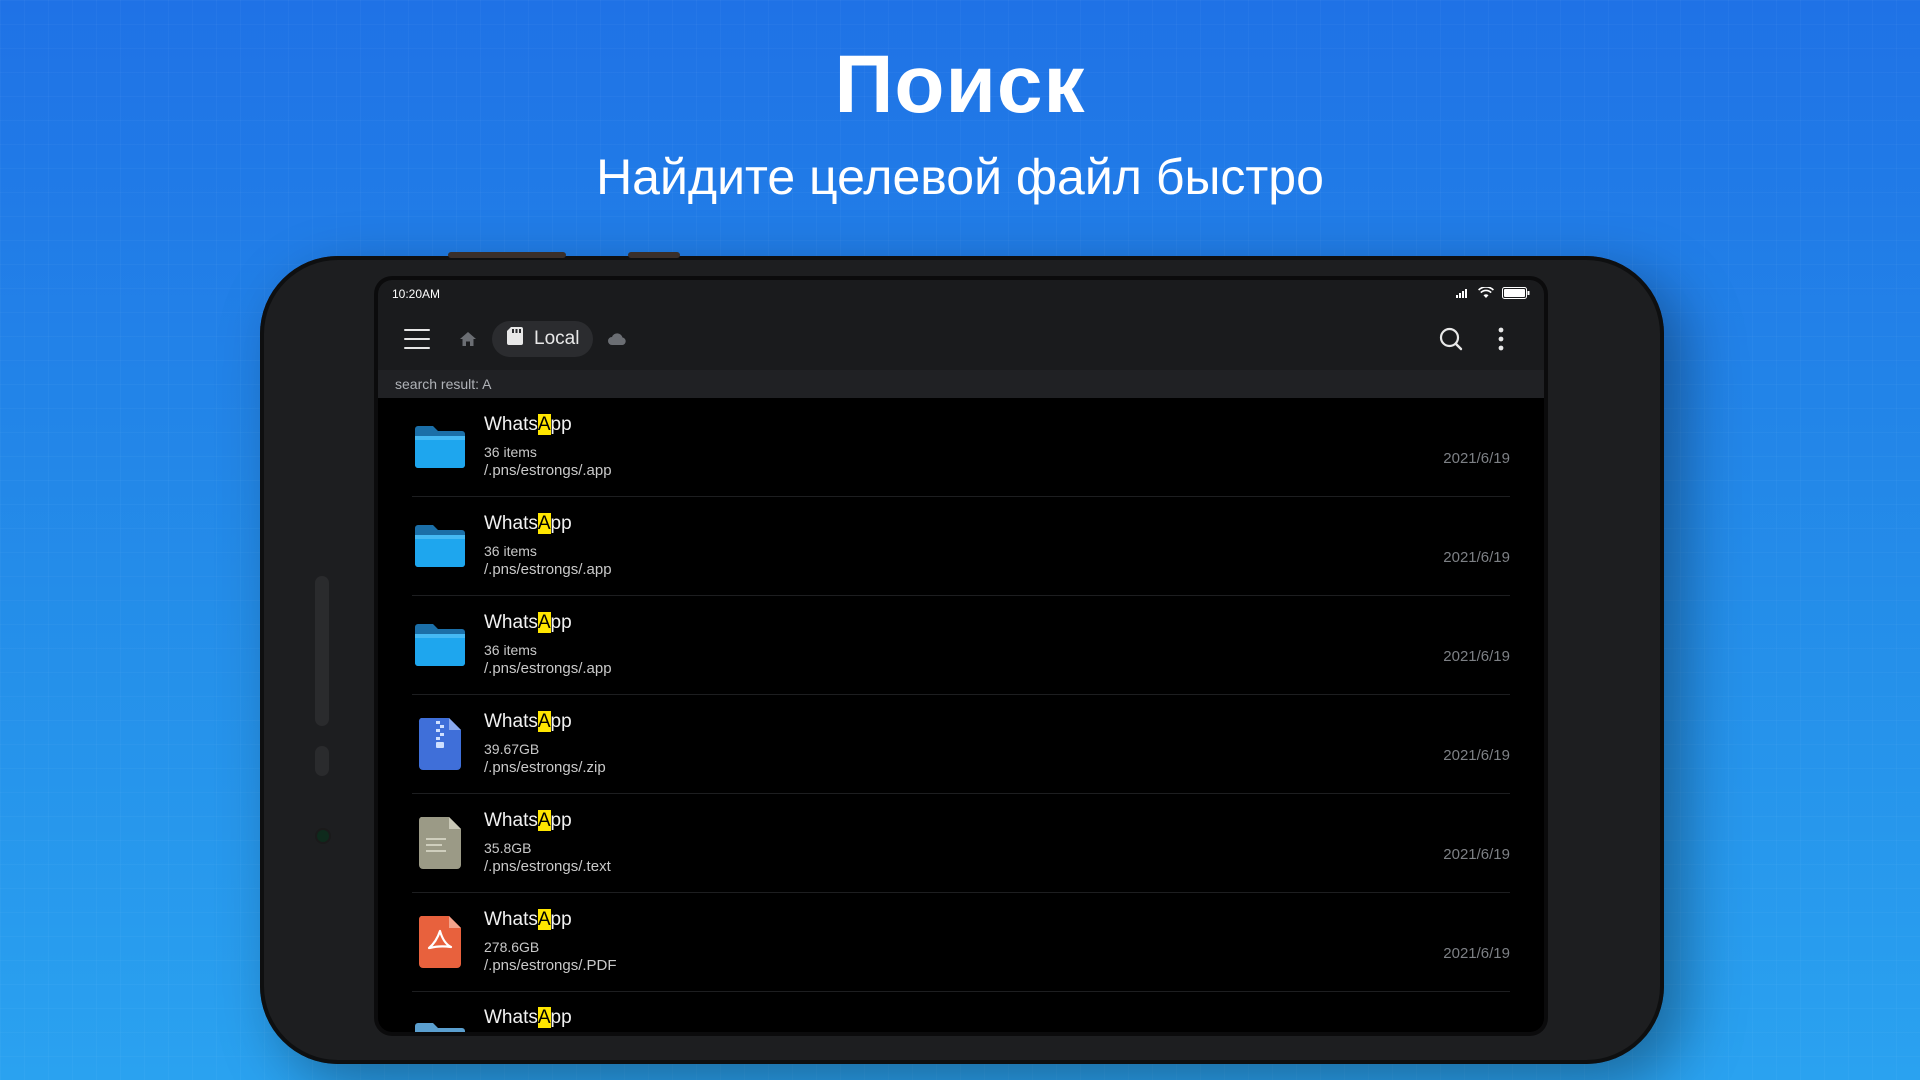 The image size is (1920, 1080). I want to click on camera-icon, so click(323, 836).